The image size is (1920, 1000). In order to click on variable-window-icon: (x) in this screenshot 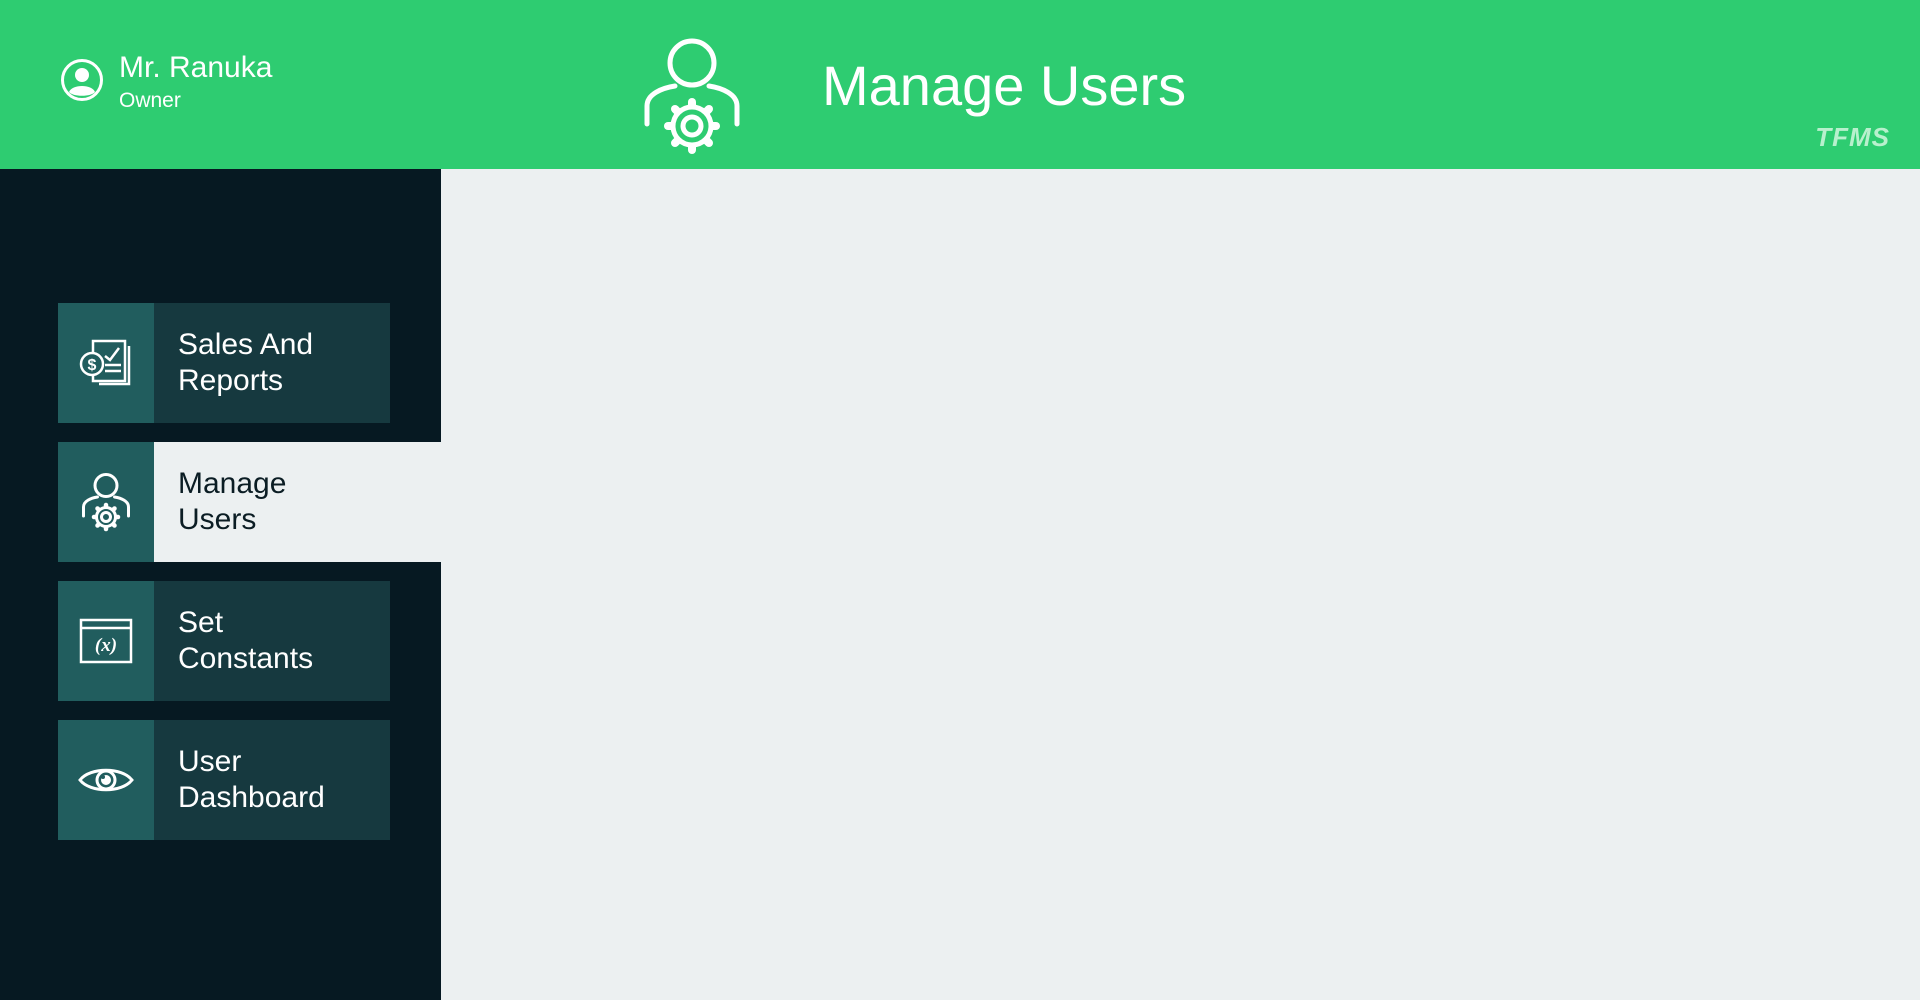, I will do `click(106, 641)`.